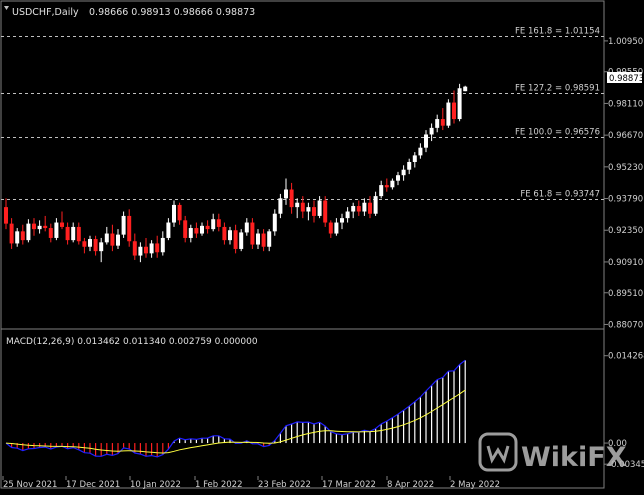 The image size is (644, 495). I want to click on time-tick-label: 17 Mar 2022, so click(349, 485).